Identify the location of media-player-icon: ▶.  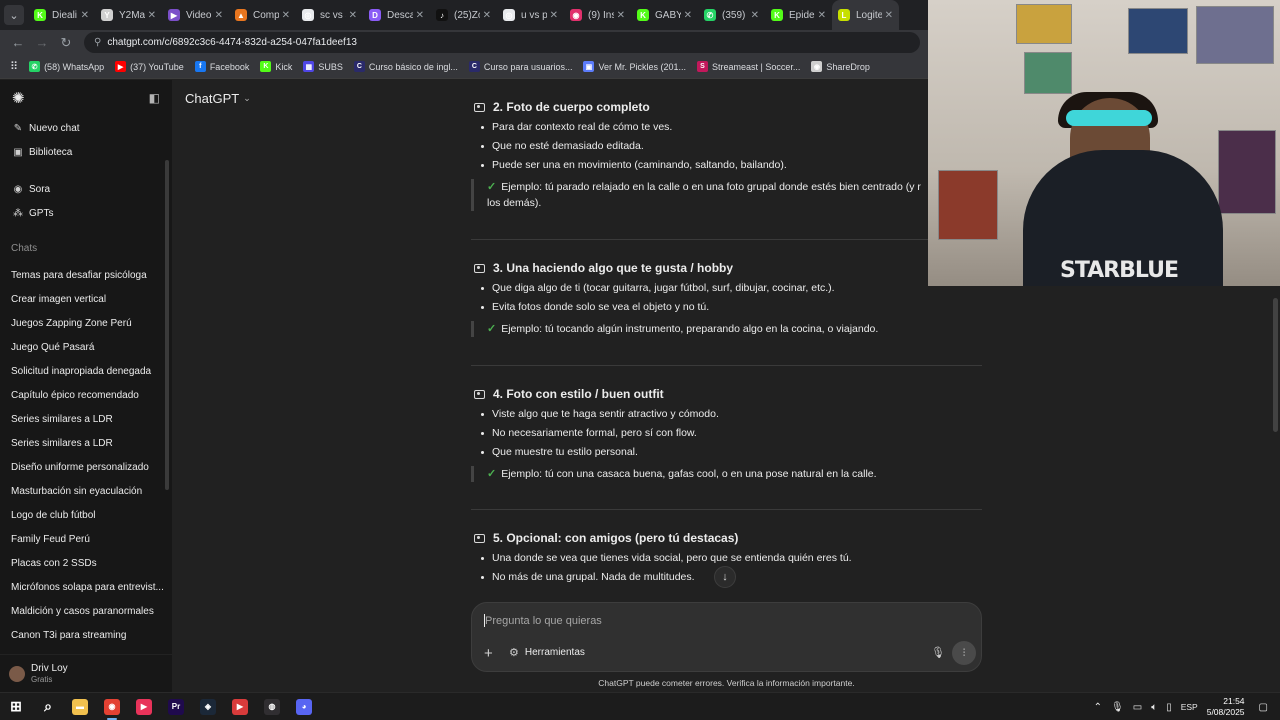
(144, 706).